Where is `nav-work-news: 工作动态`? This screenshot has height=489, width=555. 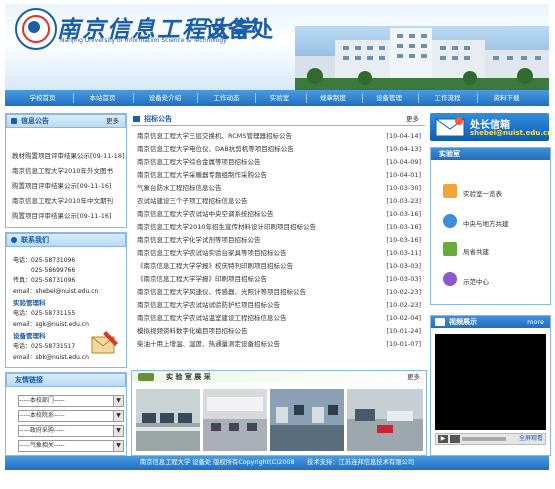
nav-work-news: 工作动态 is located at coordinates (226, 98).